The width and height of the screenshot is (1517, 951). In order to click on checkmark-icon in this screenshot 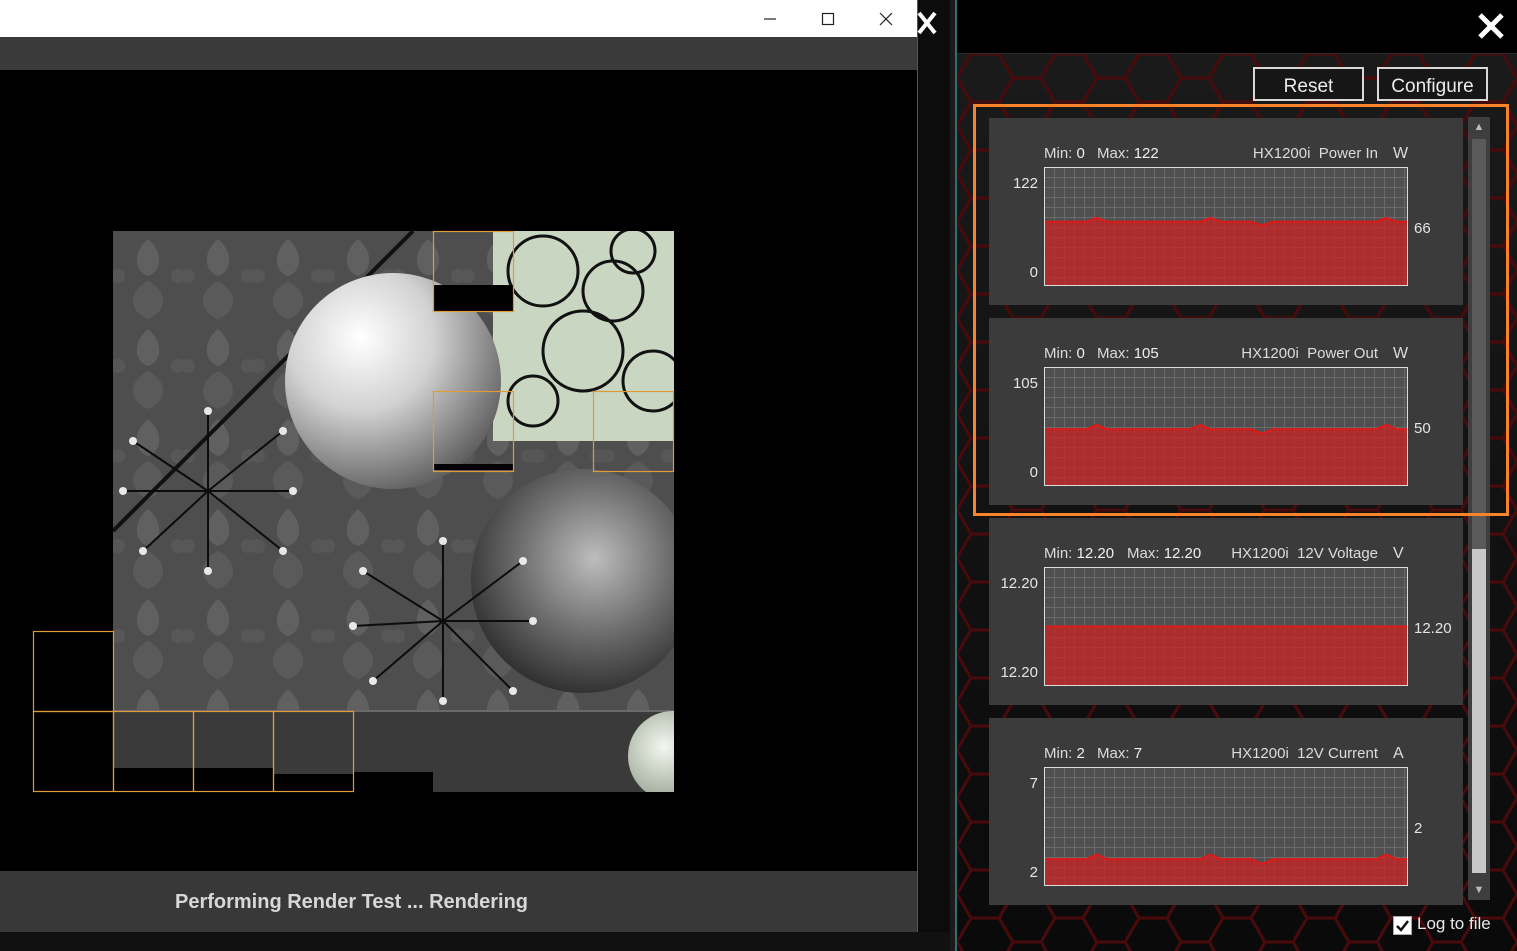, I will do `click(1402, 926)`.